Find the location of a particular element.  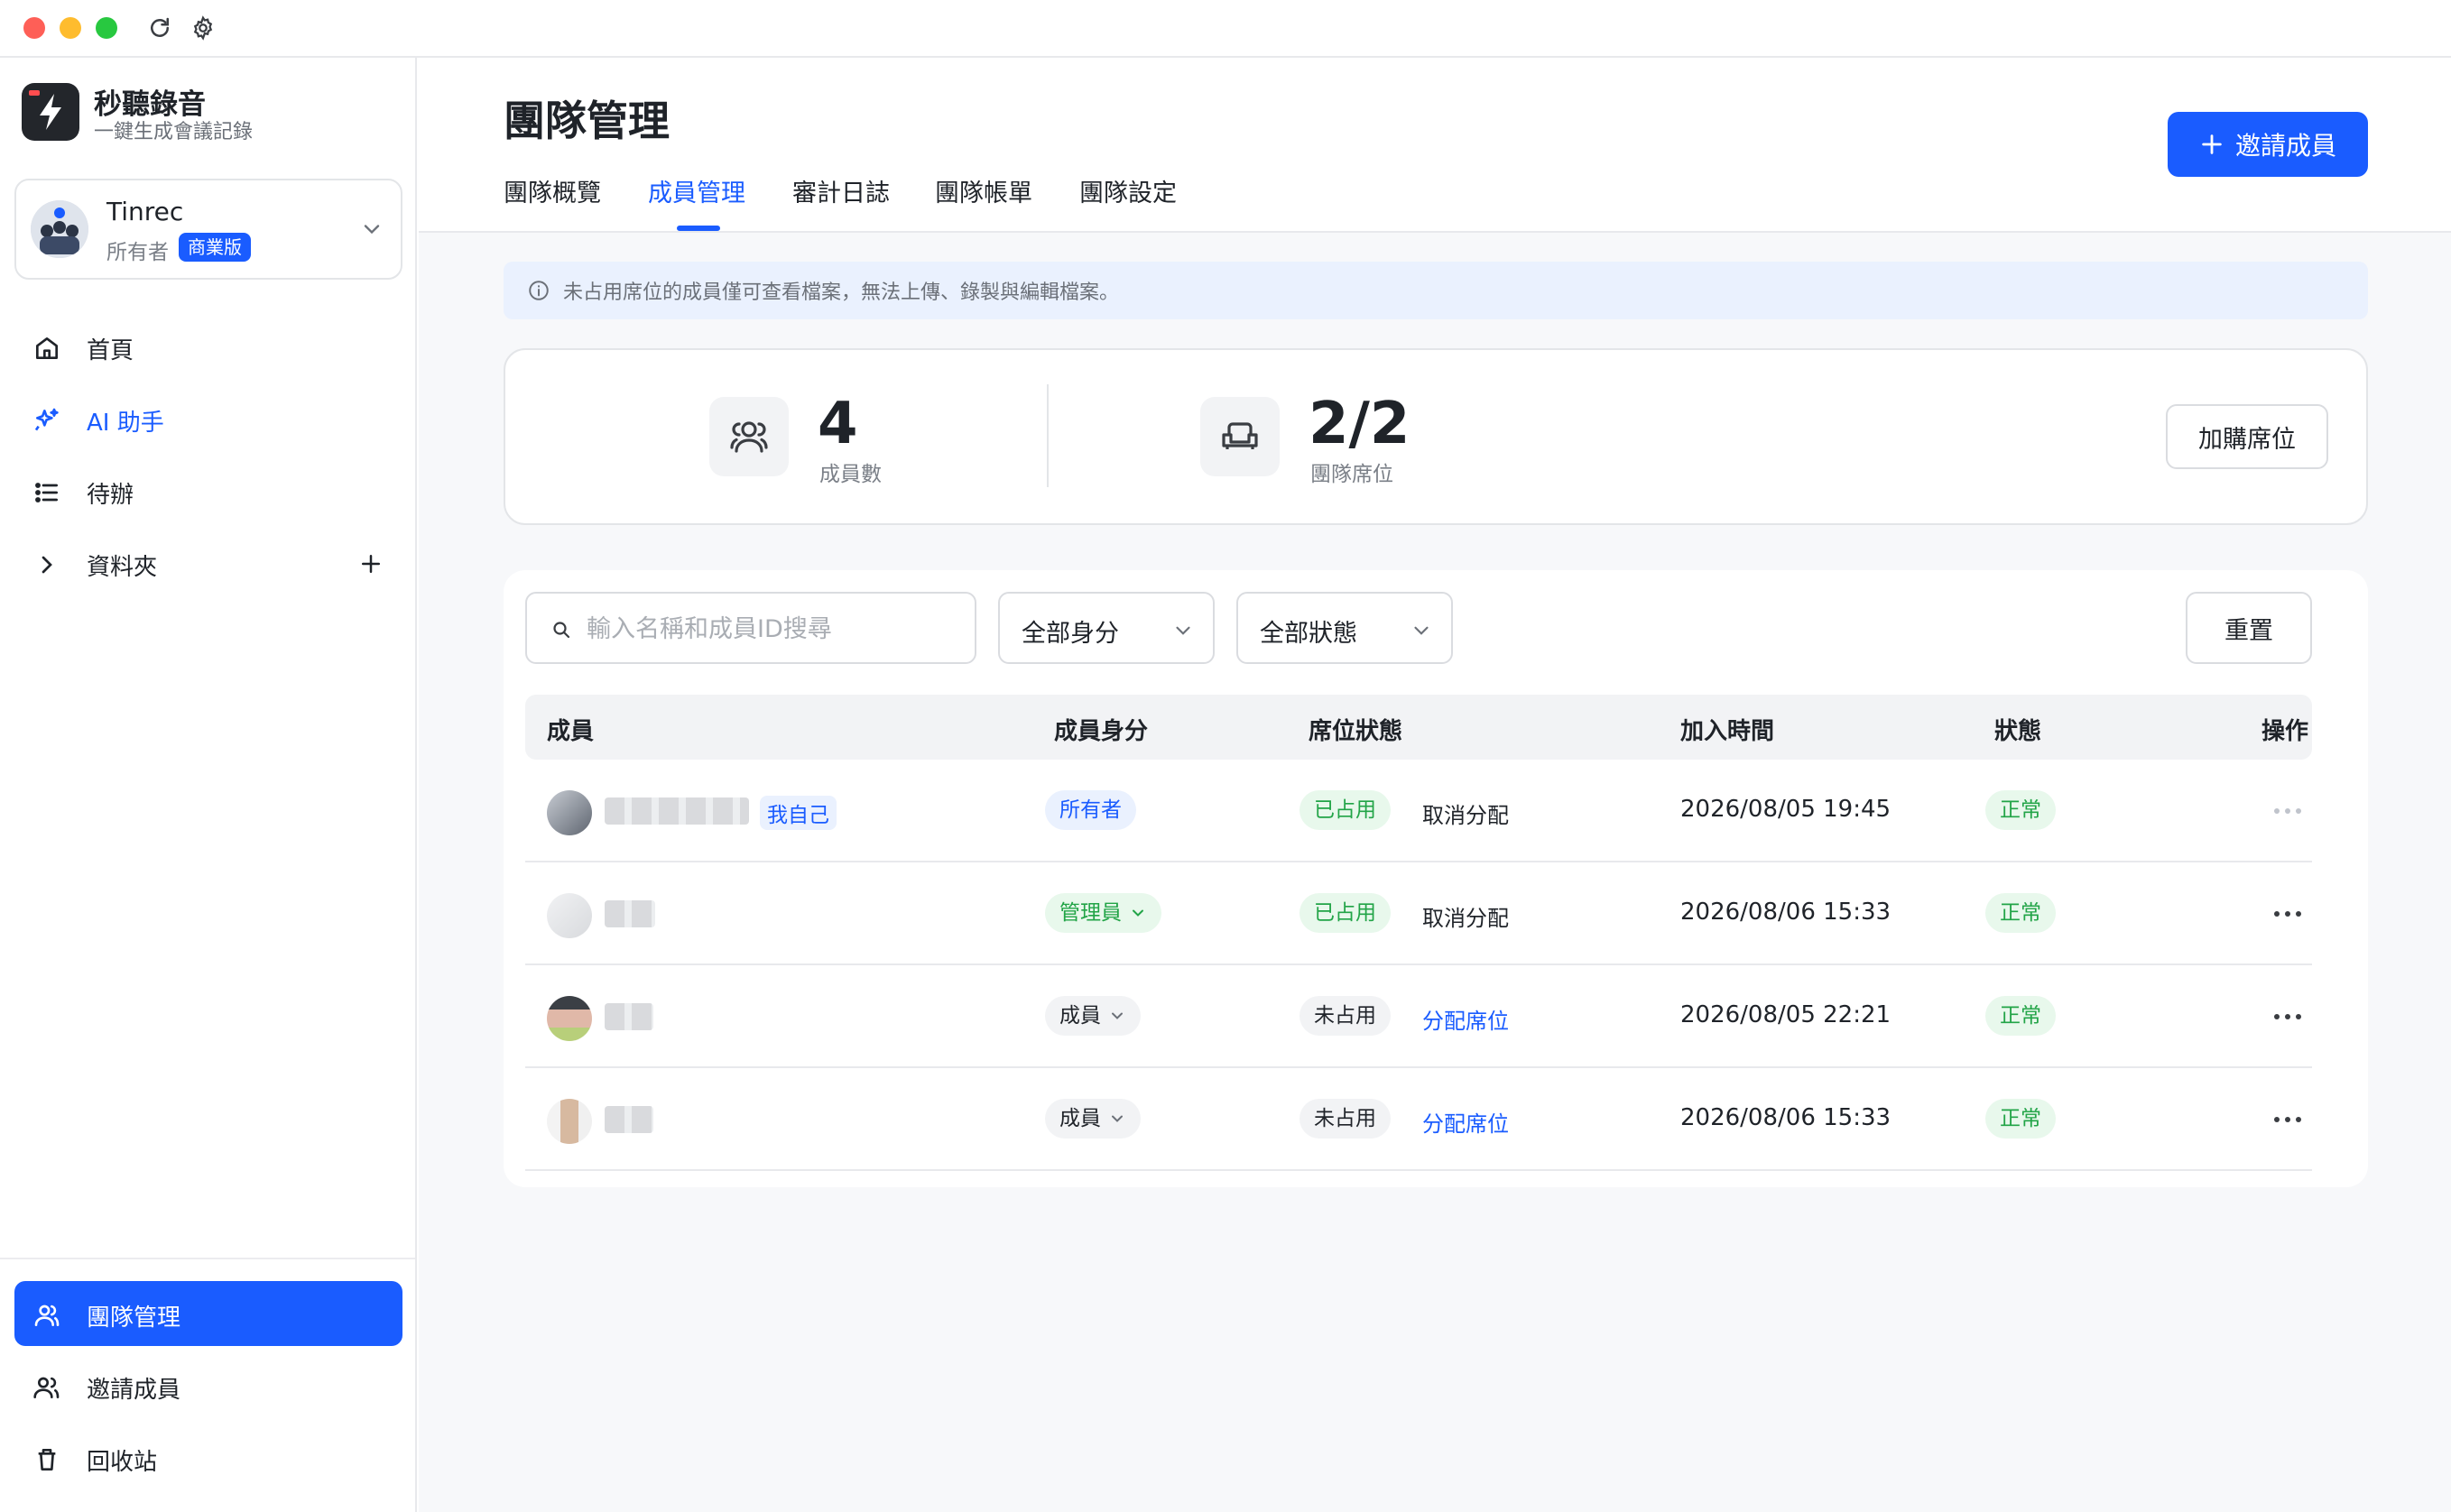

search-field is located at coordinates (751, 628).